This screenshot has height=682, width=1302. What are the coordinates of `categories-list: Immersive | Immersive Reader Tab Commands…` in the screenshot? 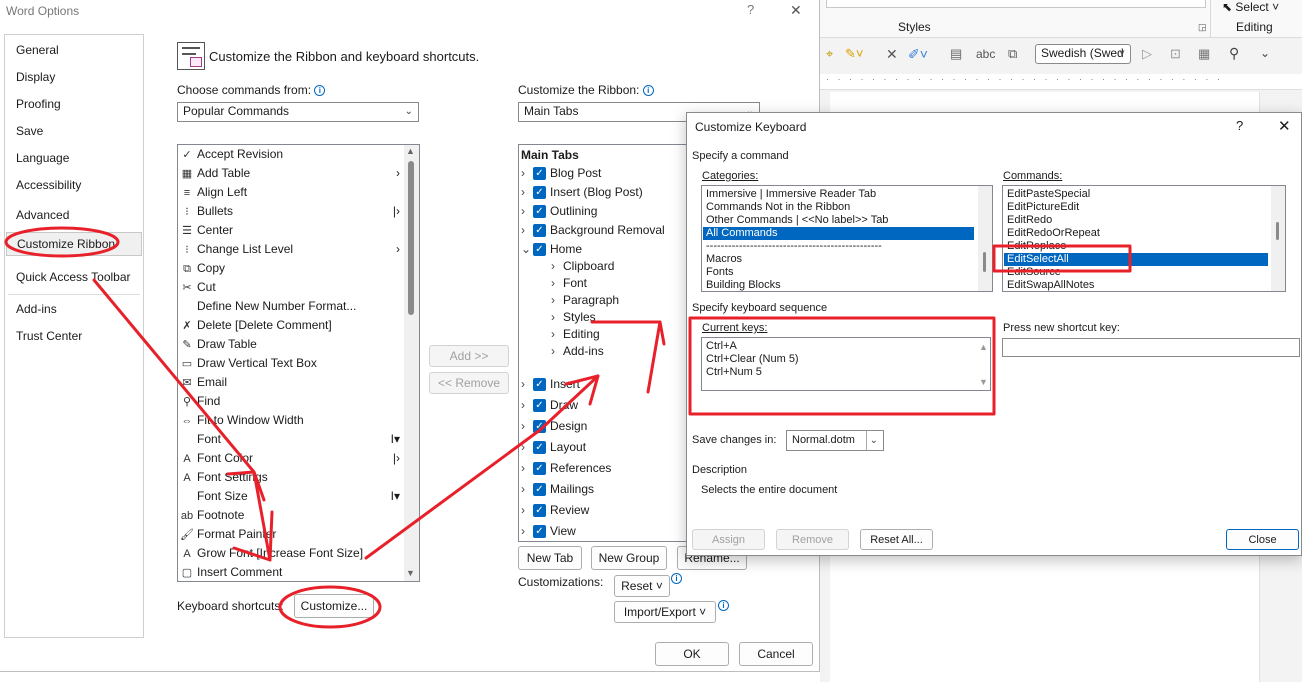 It's located at (847, 238).